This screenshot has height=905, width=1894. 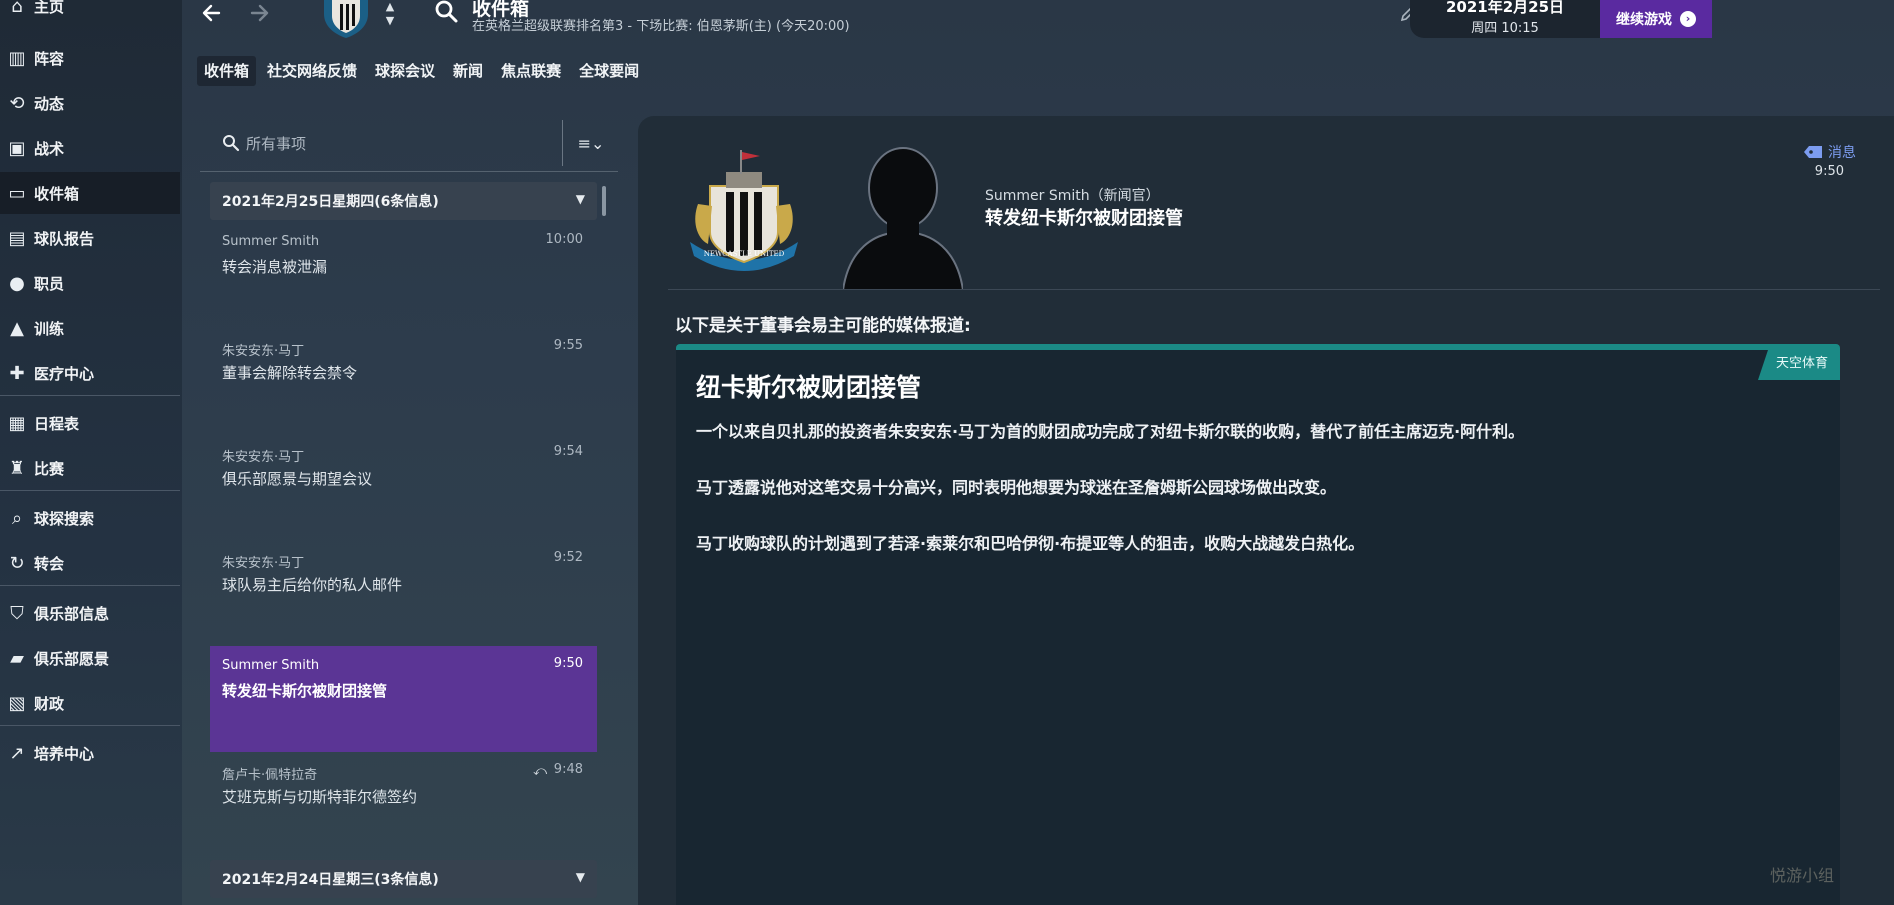 What do you see at coordinates (17, 423) in the screenshot?
I see `calendar-icon: ▦` at bounding box center [17, 423].